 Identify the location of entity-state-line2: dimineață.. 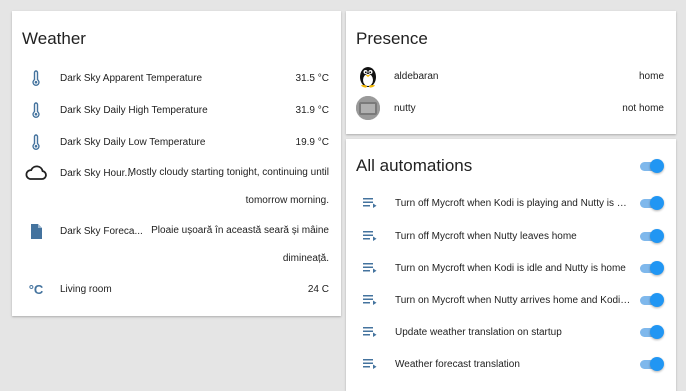
(305, 258).